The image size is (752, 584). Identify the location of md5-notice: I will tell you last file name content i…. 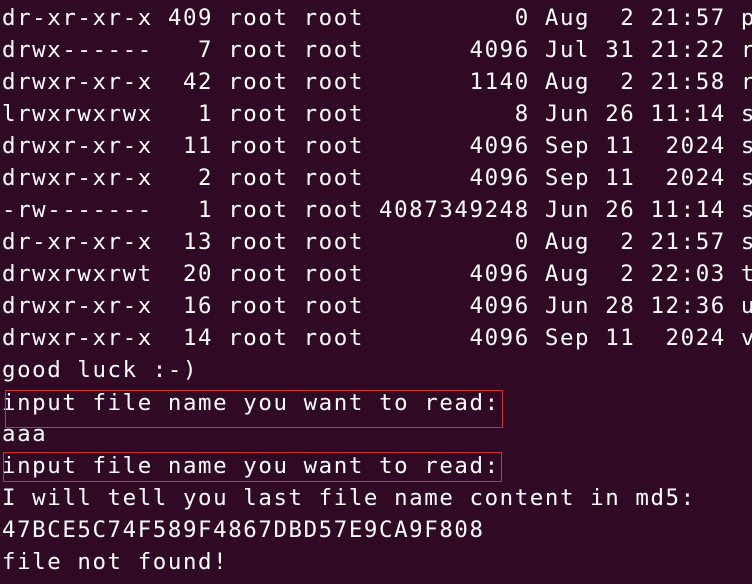
(349, 498).